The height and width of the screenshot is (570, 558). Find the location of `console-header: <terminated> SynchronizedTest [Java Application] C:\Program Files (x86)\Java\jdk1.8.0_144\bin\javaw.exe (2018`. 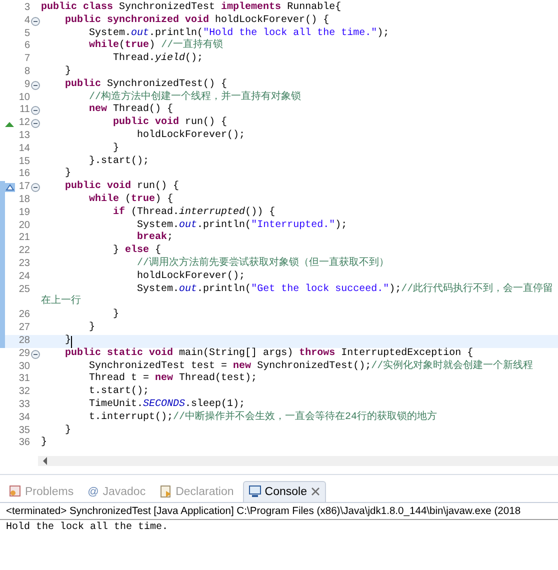

console-header: <terminated> SynchronizedTest [Java Application] C:\Program Files (x86)\Java\jdk1.8.0_144\bin\javaw.exe (2018 is located at coordinates (279, 511).